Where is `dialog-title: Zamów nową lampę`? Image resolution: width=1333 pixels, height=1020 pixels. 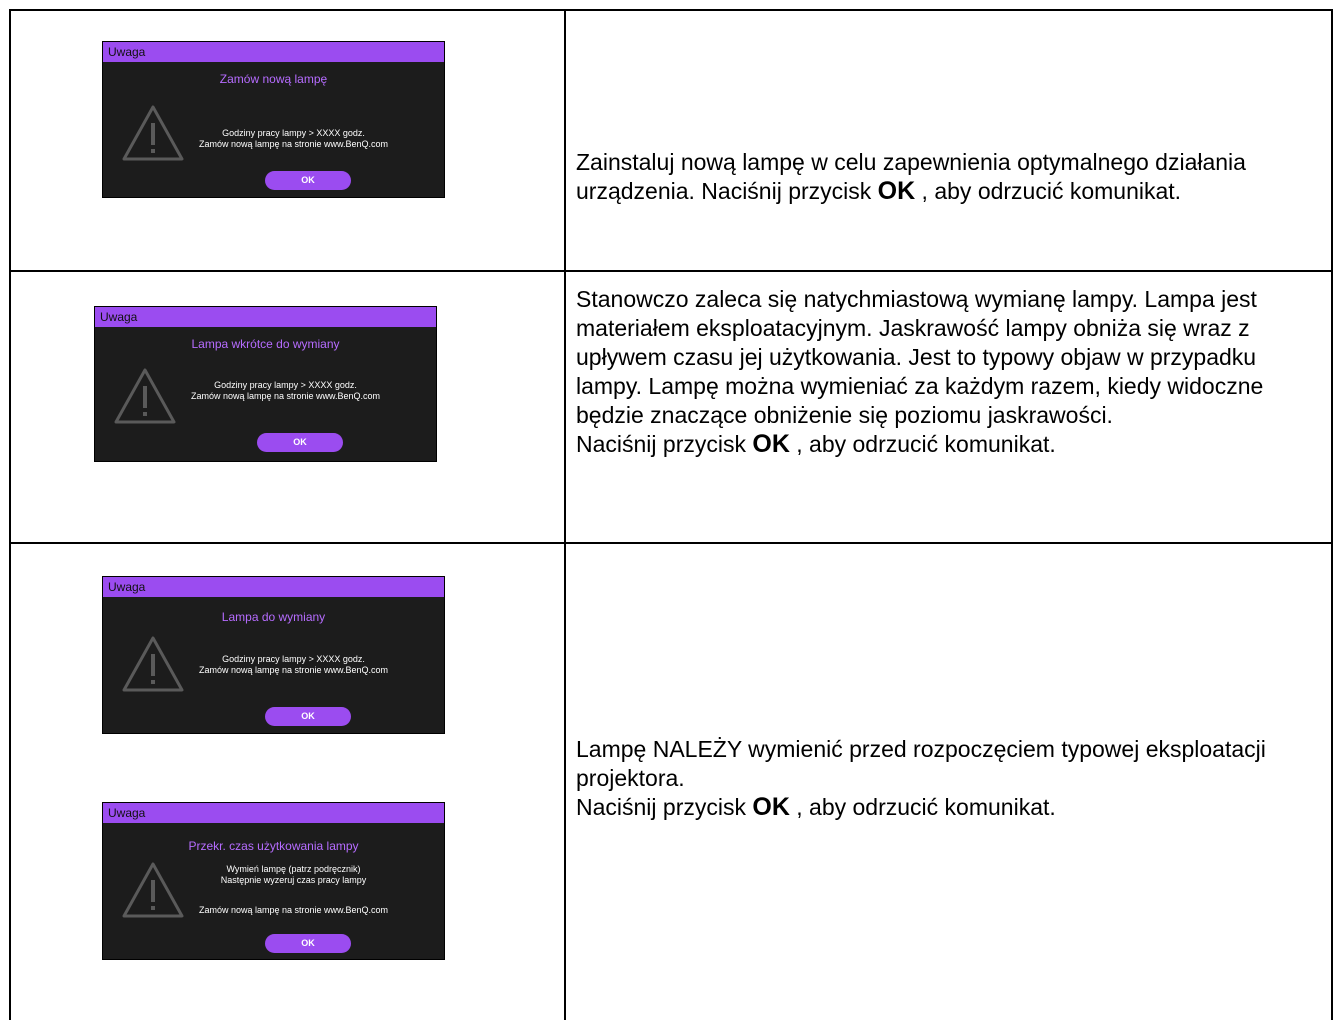 dialog-title: Zamów nową lampę is located at coordinates (273, 79).